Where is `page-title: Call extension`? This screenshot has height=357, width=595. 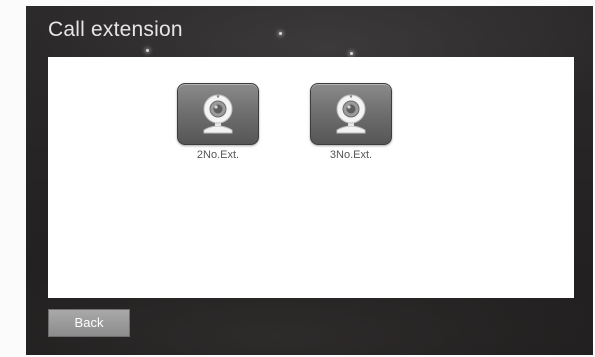
page-title: Call extension is located at coordinates (115, 29).